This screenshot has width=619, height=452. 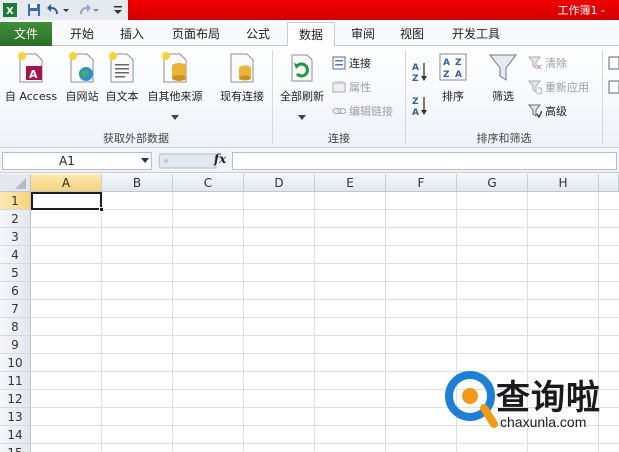 I want to click on from-web-button: 自网站, so click(x=82, y=78).